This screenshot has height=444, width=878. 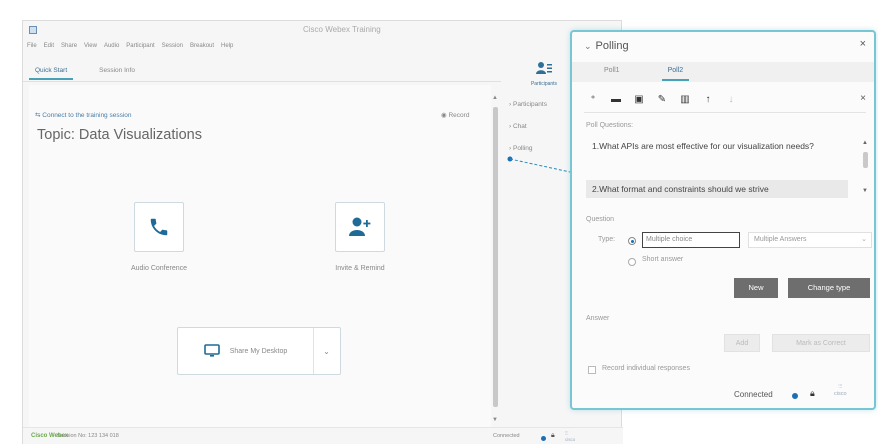 I want to click on cisco-logo: ⫶⫶⫶ cisco, so click(x=840, y=390).